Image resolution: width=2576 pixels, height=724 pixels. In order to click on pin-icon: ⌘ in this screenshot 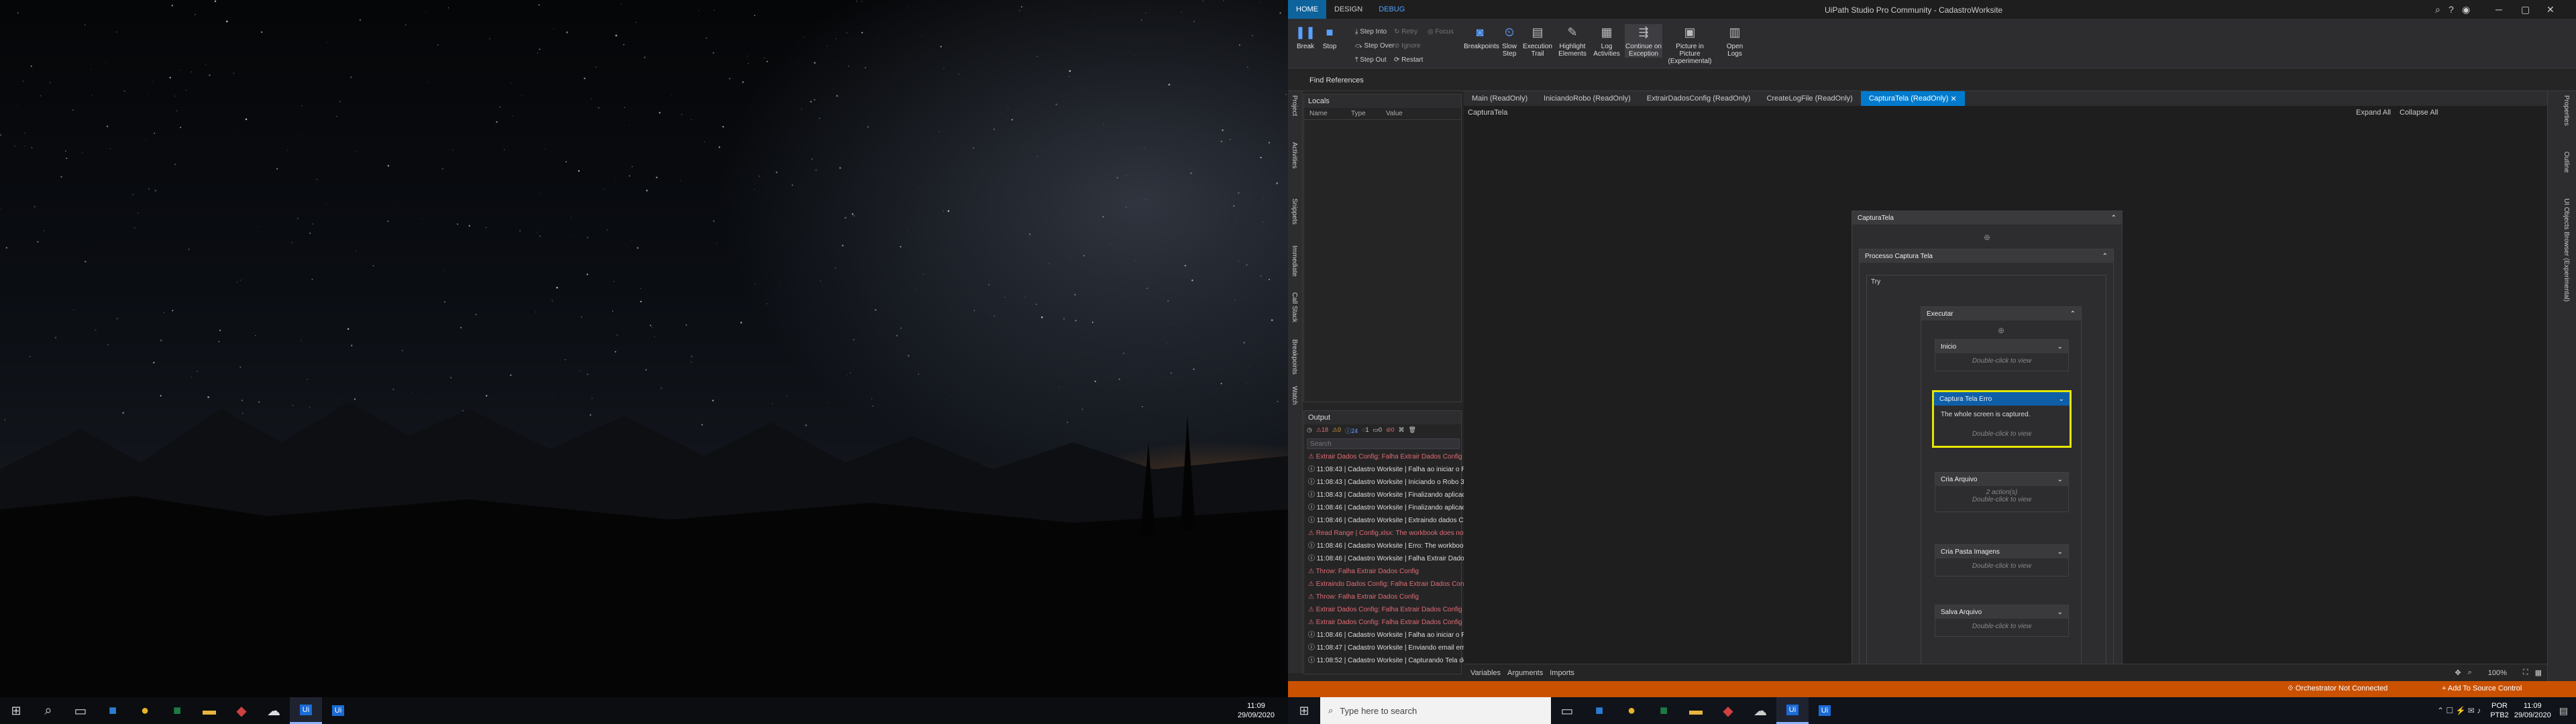, I will do `click(1402, 430)`.